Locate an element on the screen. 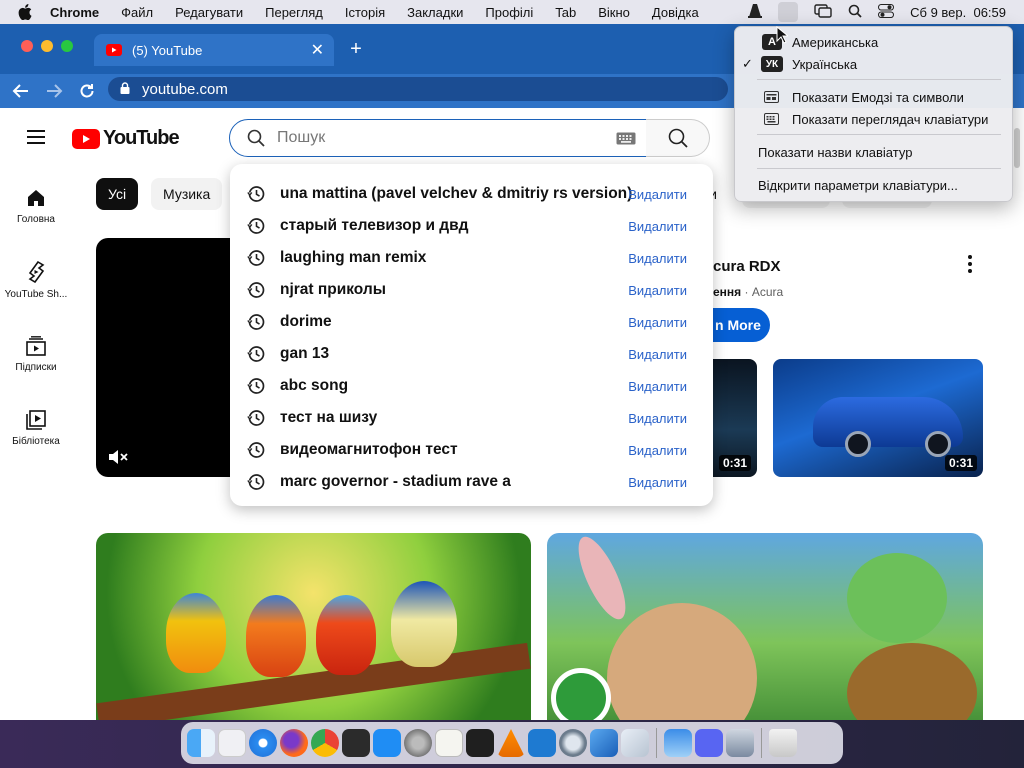  keyboard-icon is located at coordinates (626, 141).